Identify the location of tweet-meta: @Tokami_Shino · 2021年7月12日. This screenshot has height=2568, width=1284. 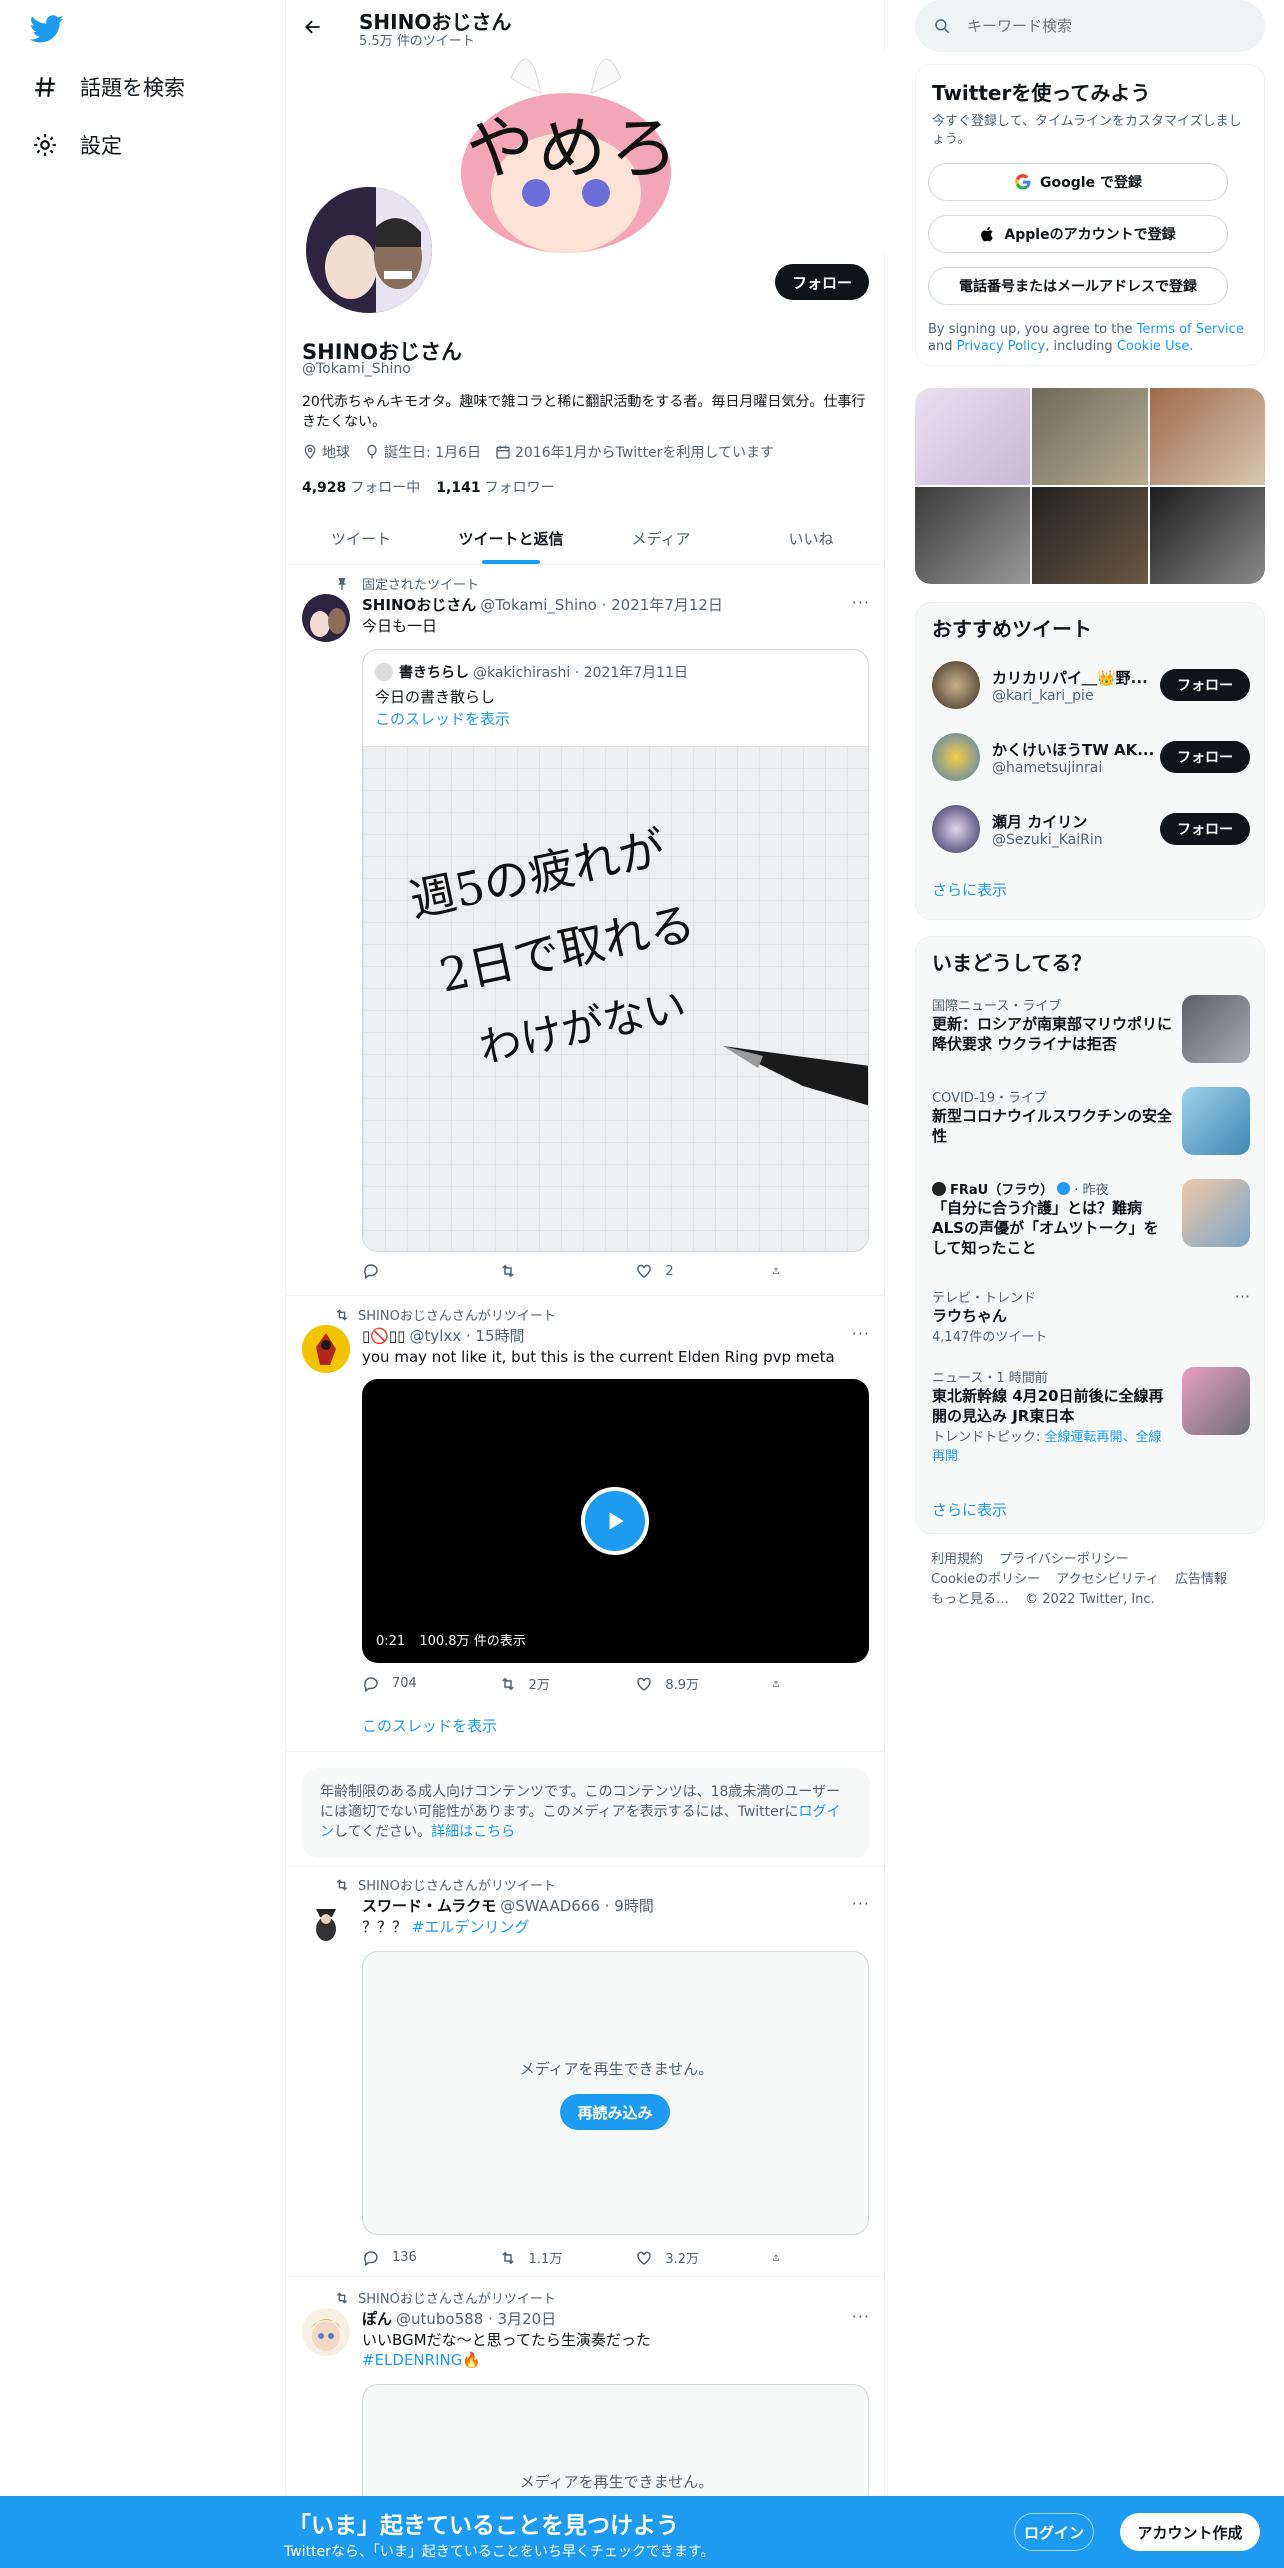
(601, 604).